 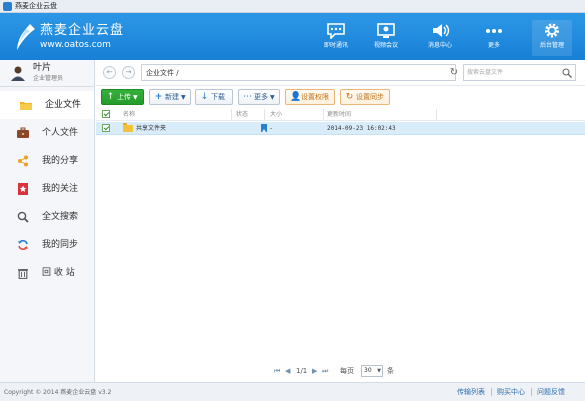 I want to click on table-header: 名称 状态 大小 更新时间, so click(x=340, y=114).